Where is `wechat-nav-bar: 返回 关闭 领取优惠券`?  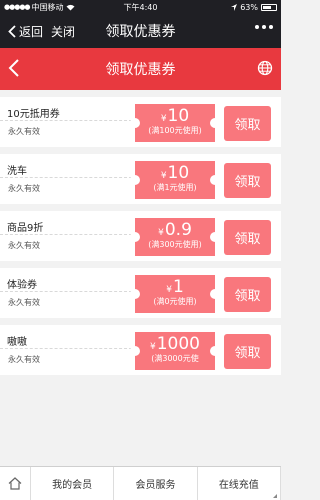 wechat-nav-bar: 返回 关闭 领取优惠券 is located at coordinates (140, 31).